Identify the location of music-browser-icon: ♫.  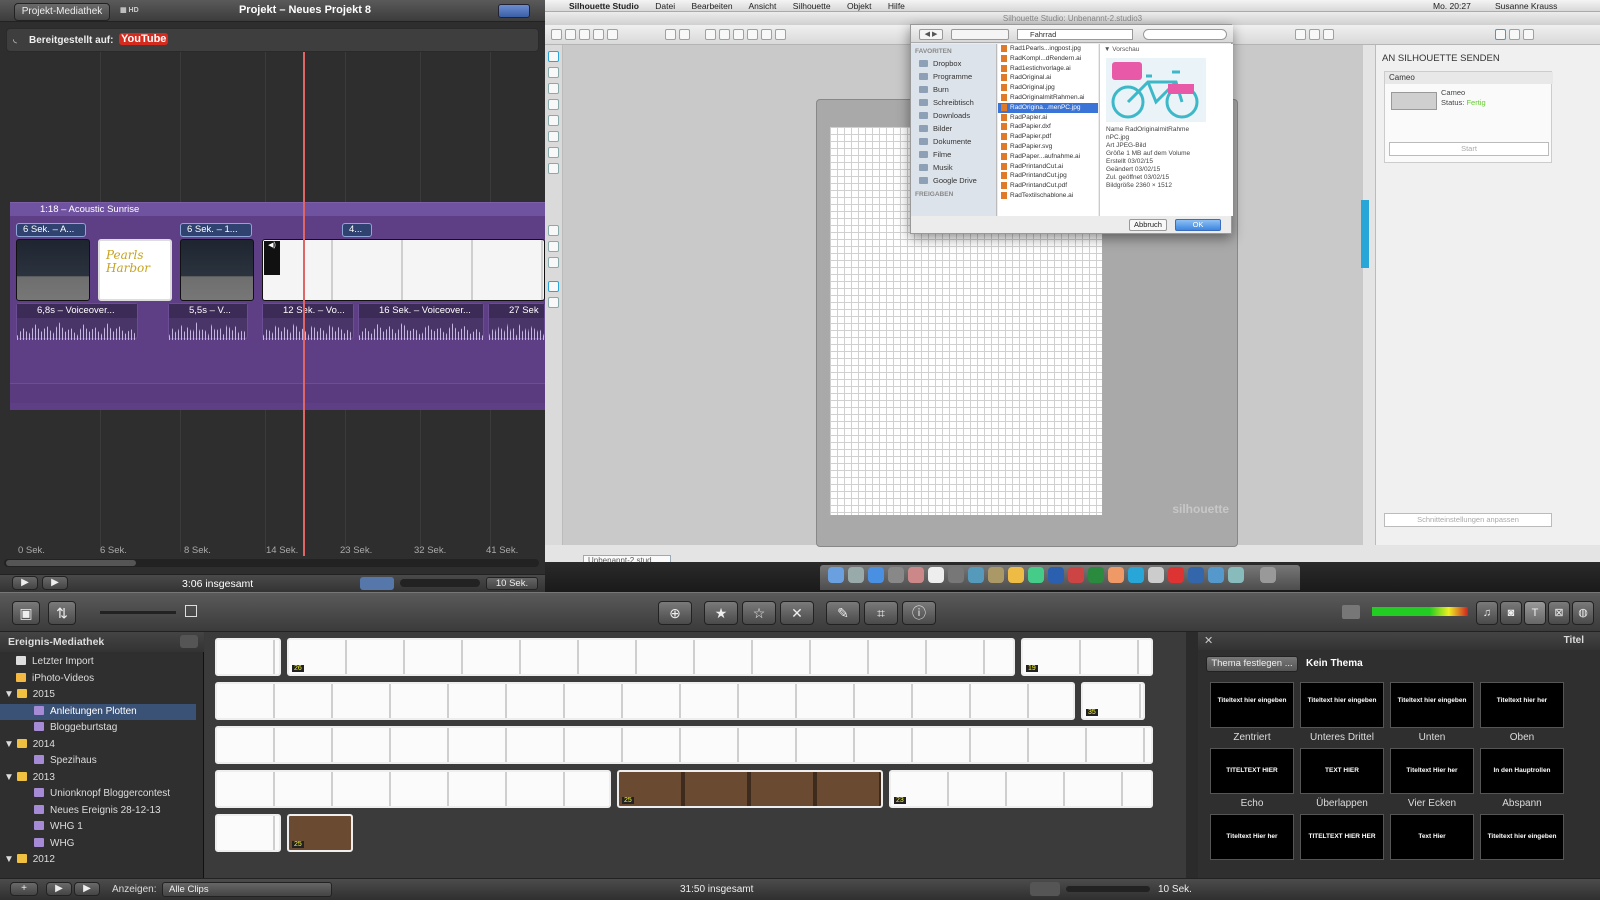
(1487, 613).